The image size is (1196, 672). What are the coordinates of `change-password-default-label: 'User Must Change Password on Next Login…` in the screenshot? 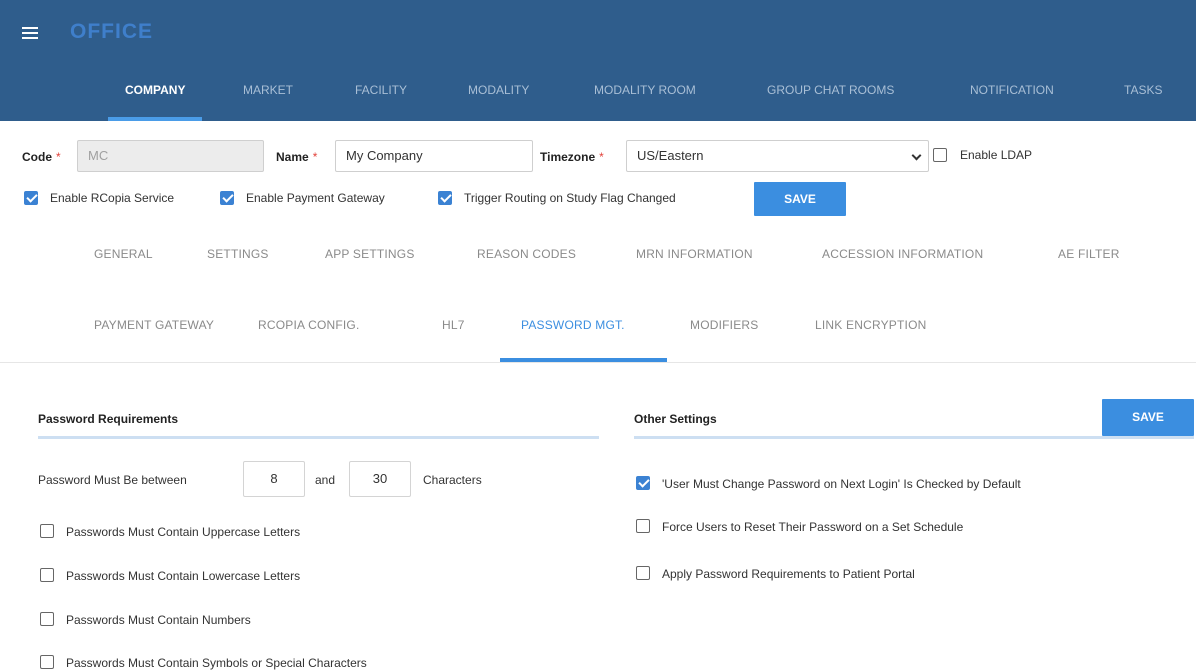 It's located at (841, 484).